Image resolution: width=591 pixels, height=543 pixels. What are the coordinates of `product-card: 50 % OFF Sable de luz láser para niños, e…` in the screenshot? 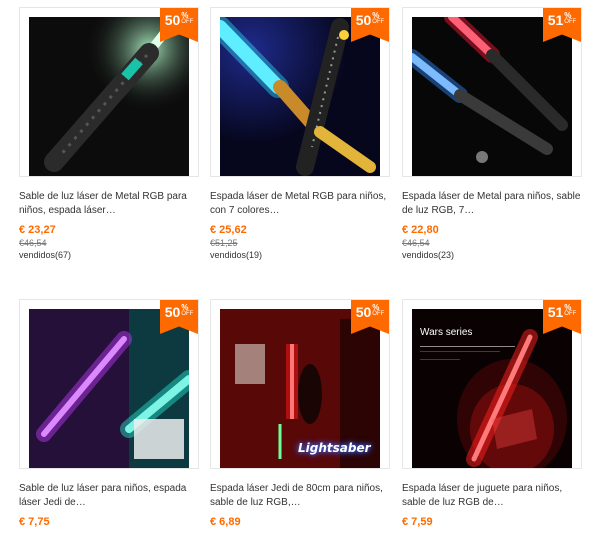 It's located at (112, 413).